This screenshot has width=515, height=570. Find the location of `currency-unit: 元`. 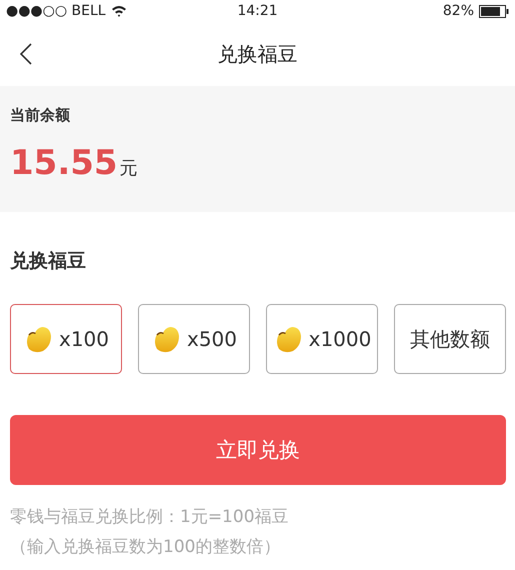

currency-unit: 元 is located at coordinates (129, 168).